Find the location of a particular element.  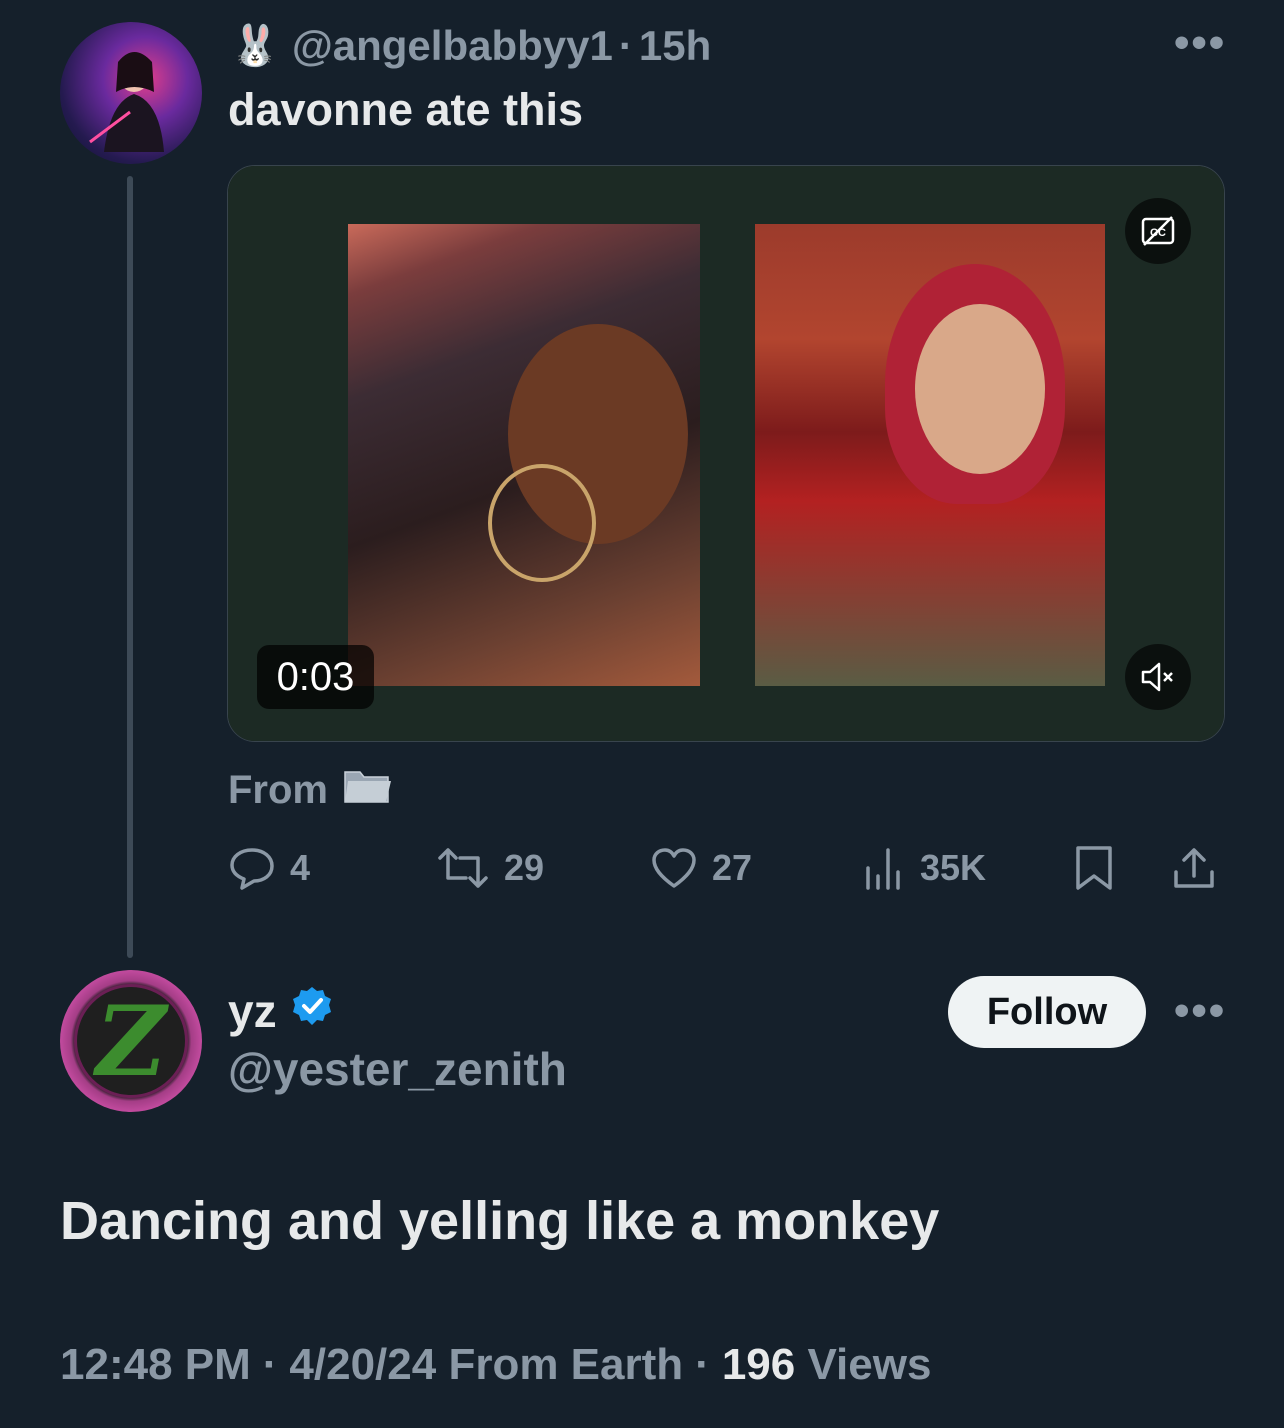

avatar-letter: Z is located at coordinates (131, 1041).